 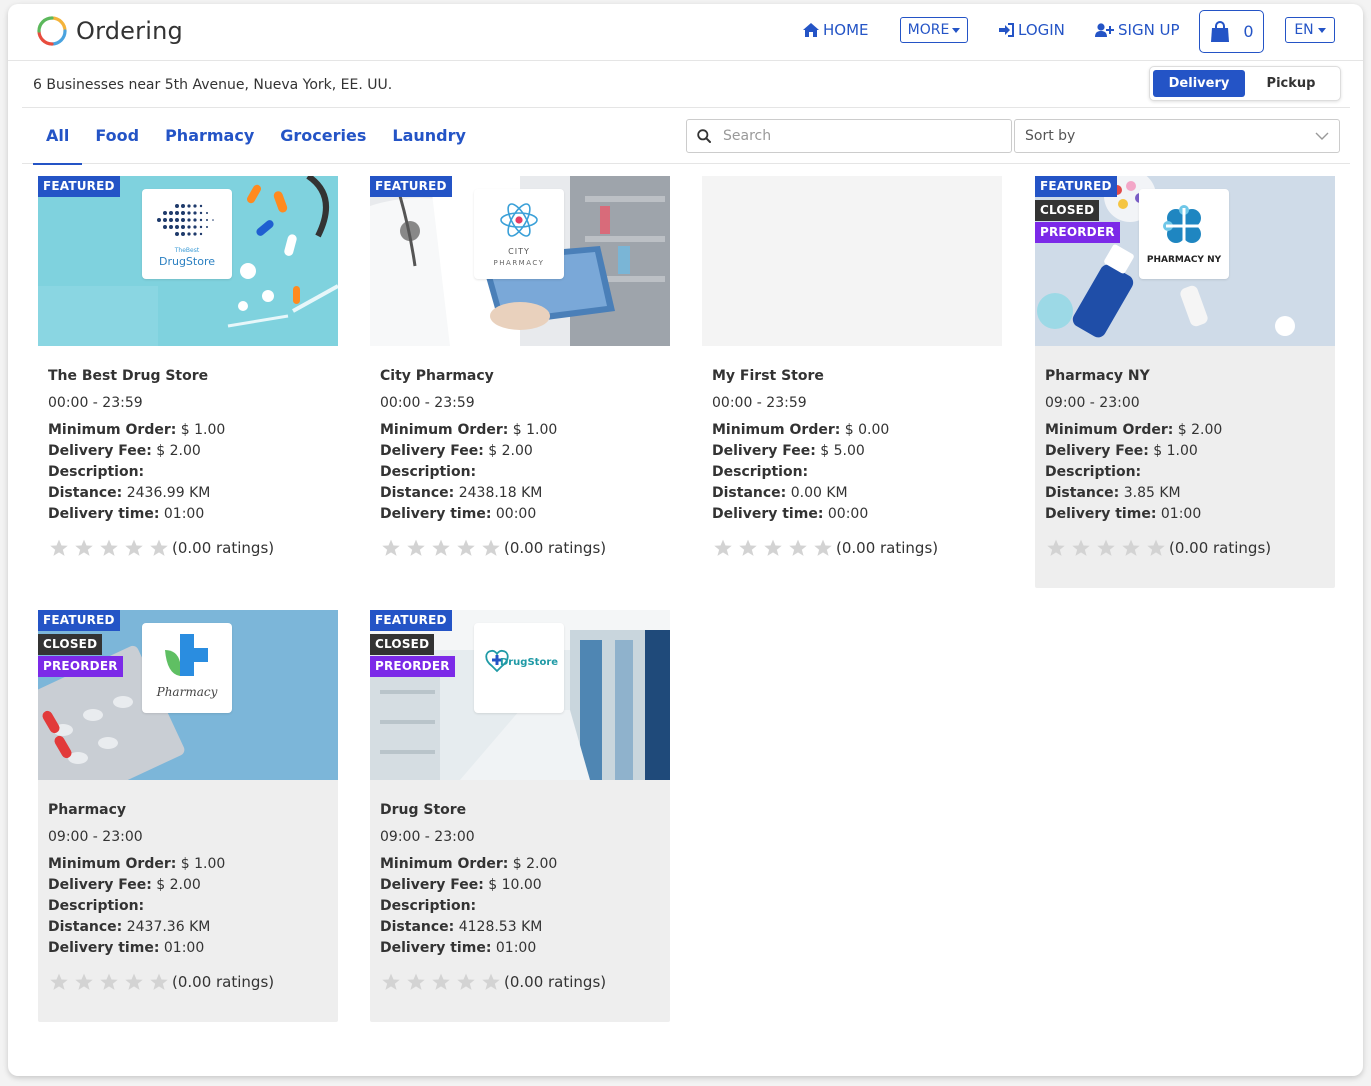 What do you see at coordinates (685, 32) in the screenshot?
I see `top-header: Ordering HOME MORE LOGIN SIGN UP 0 EN` at bounding box center [685, 32].